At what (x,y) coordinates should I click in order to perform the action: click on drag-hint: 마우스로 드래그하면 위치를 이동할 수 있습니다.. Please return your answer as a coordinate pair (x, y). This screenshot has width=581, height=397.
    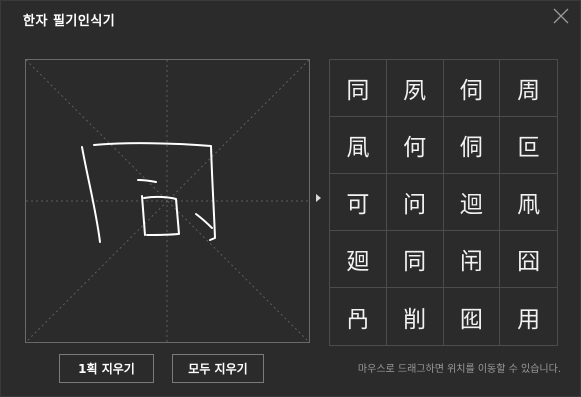
    Looking at the image, I should click on (459, 369).